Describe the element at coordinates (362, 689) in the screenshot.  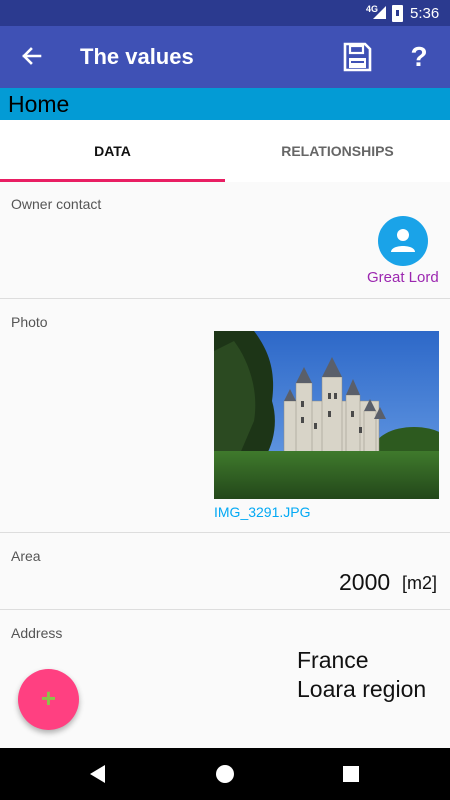
I see `address-line-region: Loara region` at that location.